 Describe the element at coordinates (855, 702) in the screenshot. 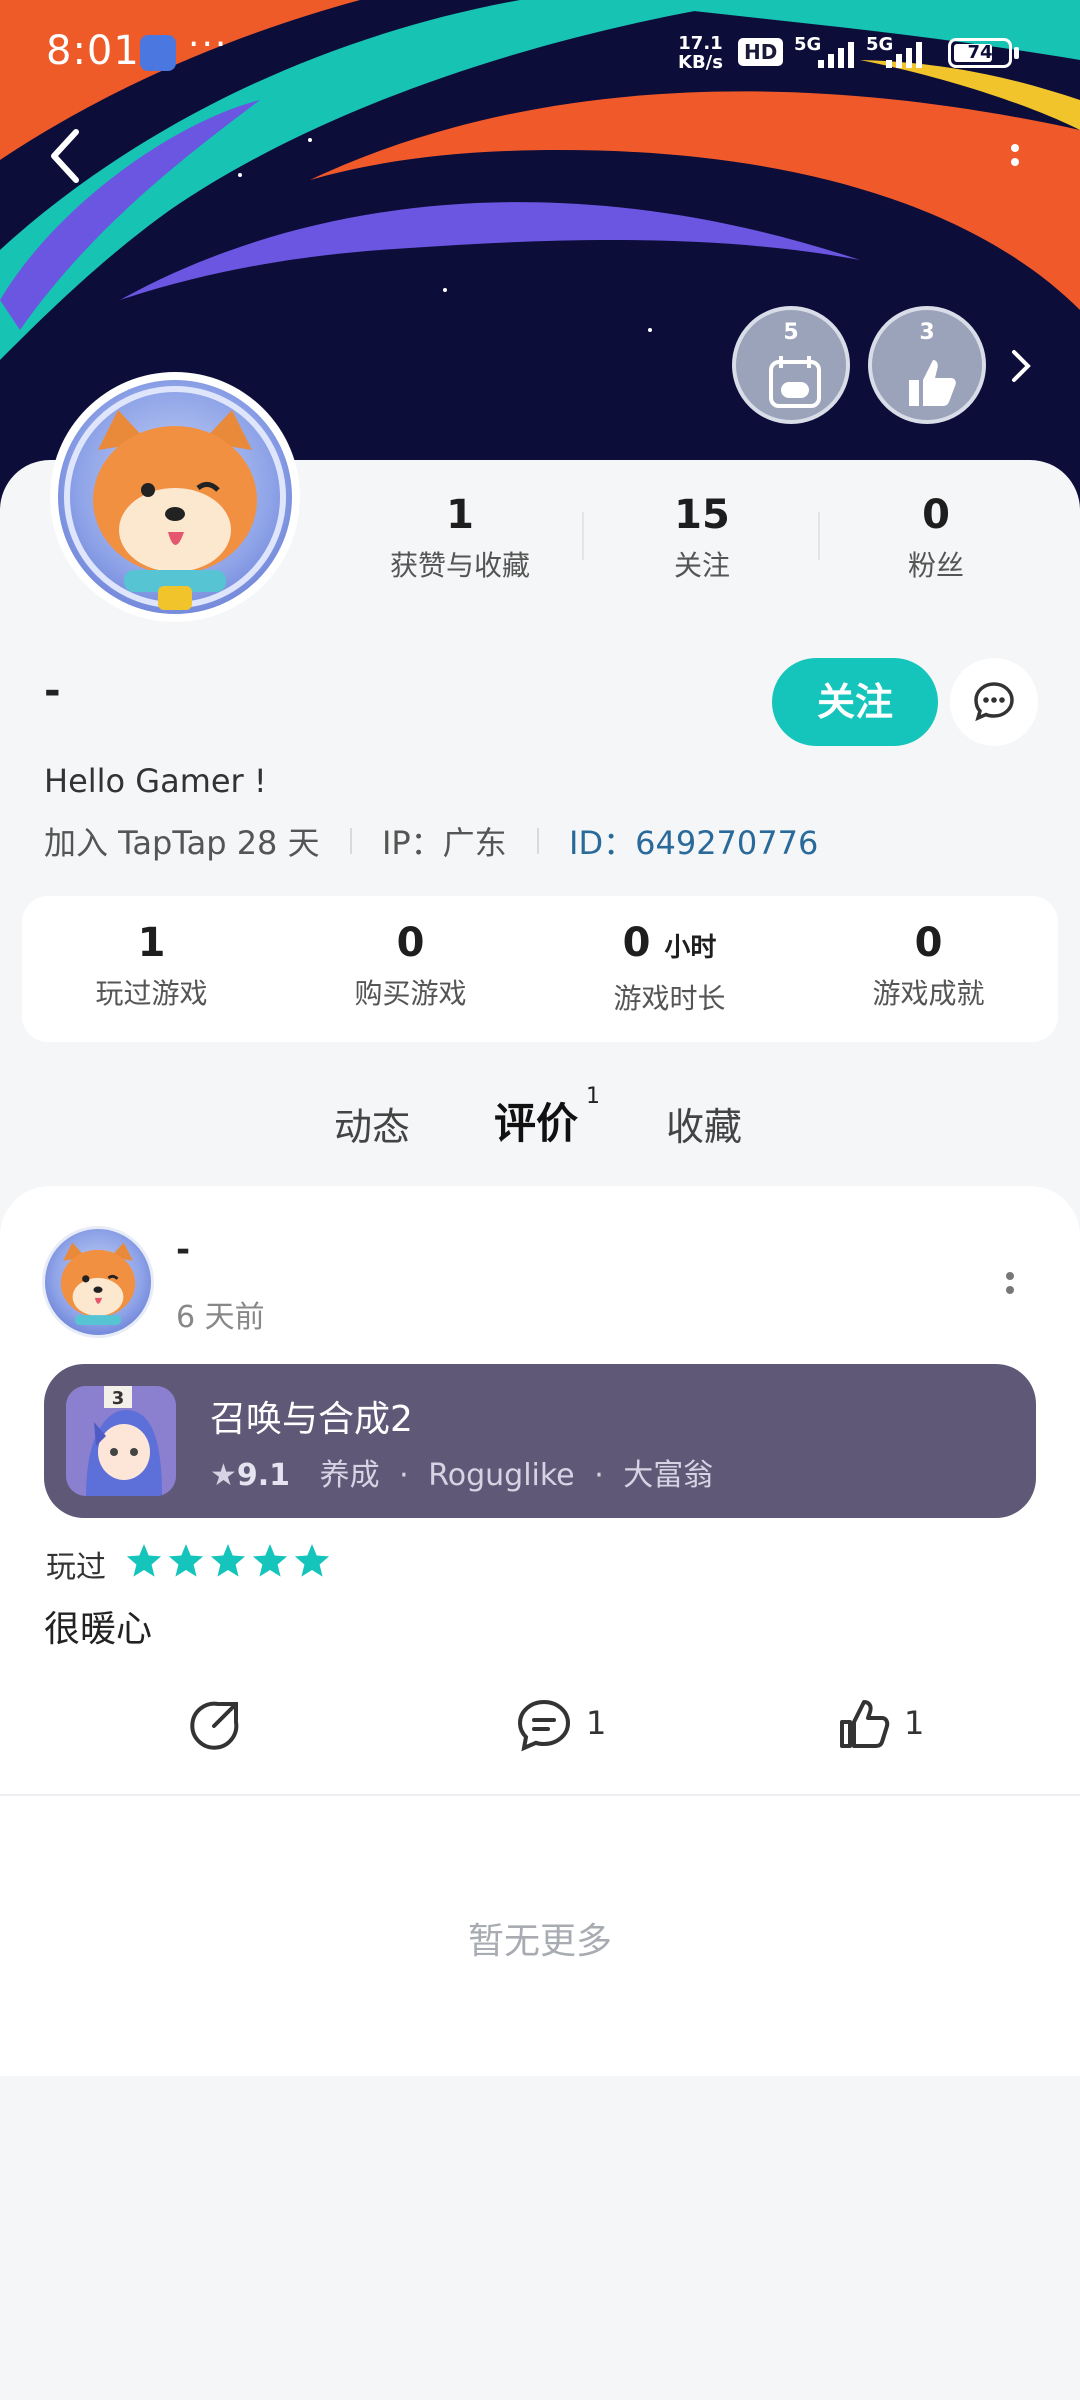

I see `follow-button: 关注` at that location.